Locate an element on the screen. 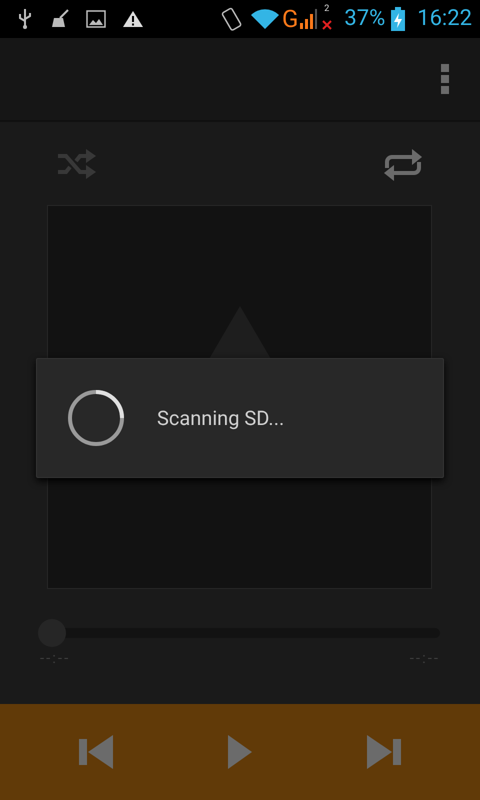 Image resolution: width=480 pixels, height=800 pixels. warning-icon is located at coordinates (133, 19).